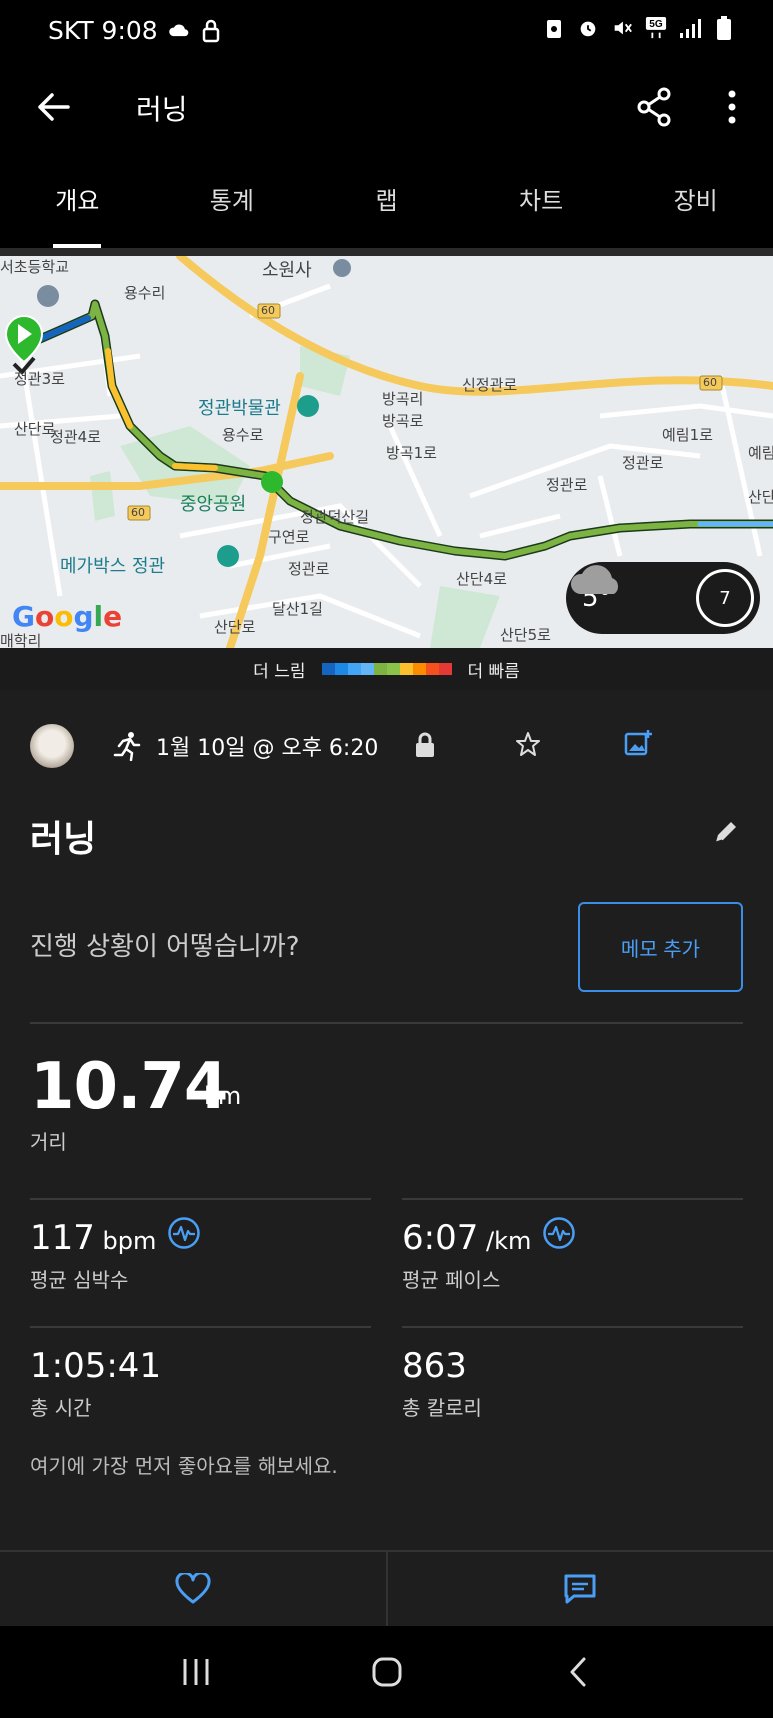 The height and width of the screenshot is (1718, 773). What do you see at coordinates (184, 1466) in the screenshot?
I see `like-hint: 여기에 가장 먼저 좋아요를 해보세요.` at bounding box center [184, 1466].